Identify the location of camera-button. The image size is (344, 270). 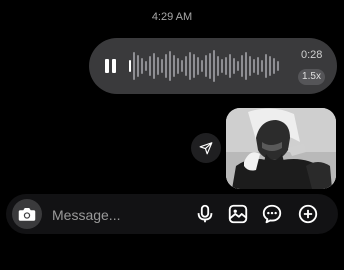
(27, 214).